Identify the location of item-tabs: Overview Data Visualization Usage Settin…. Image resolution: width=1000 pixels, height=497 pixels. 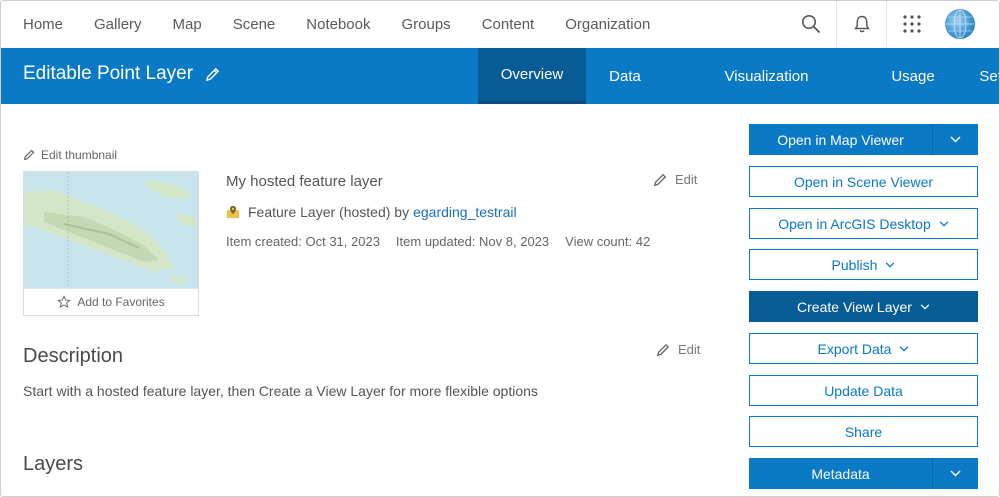
(738, 76).